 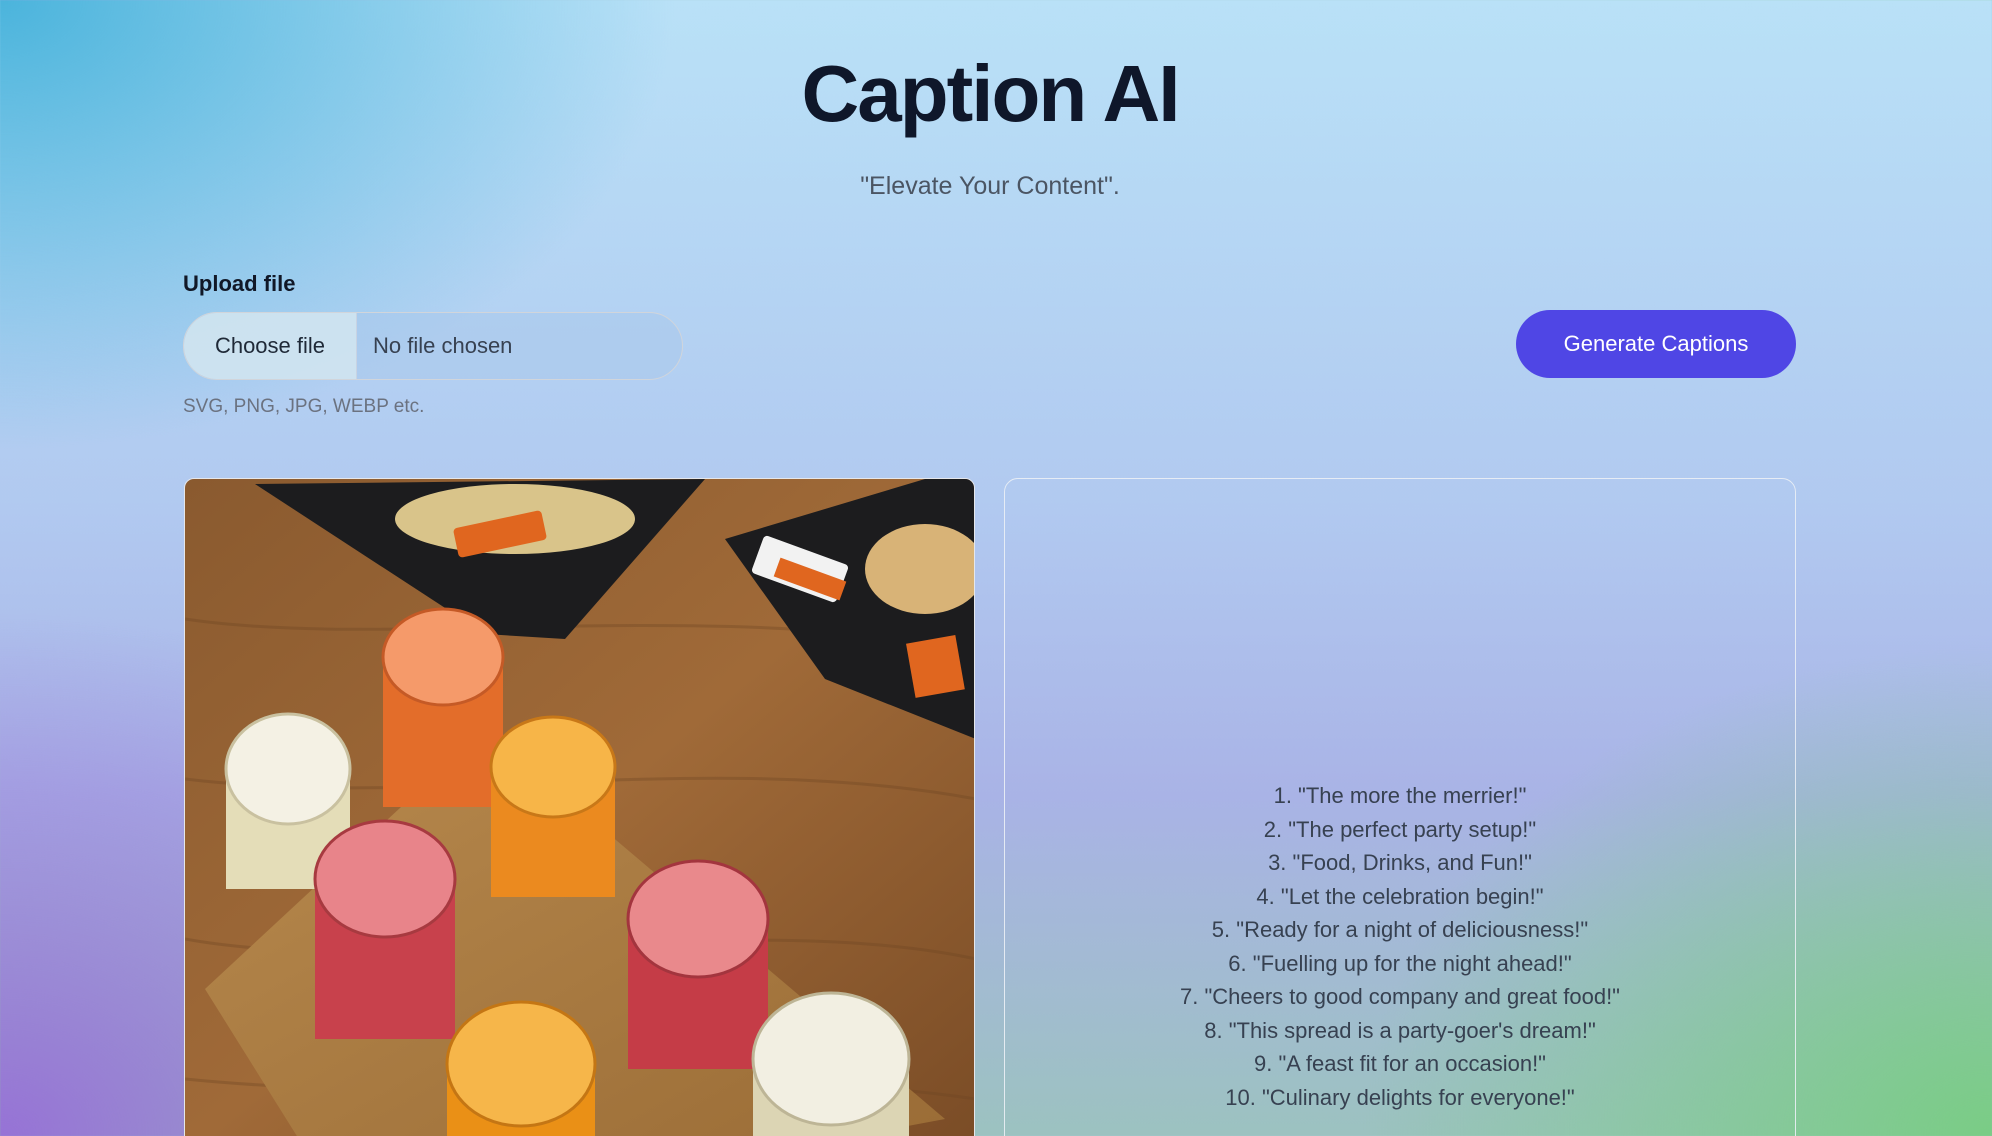 What do you see at coordinates (270, 346) in the screenshot?
I see `choose-file-button: Choose file` at bounding box center [270, 346].